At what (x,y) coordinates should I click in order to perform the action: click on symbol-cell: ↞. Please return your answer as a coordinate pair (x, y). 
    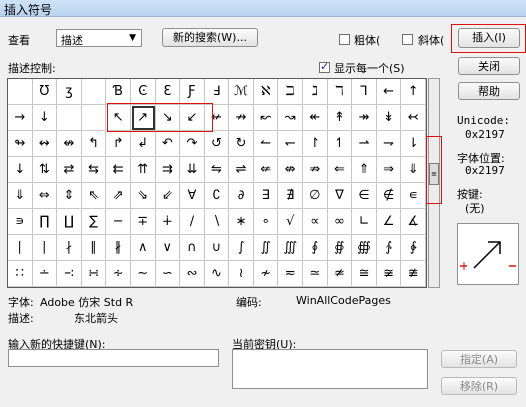
    Looking at the image, I should click on (315, 118).